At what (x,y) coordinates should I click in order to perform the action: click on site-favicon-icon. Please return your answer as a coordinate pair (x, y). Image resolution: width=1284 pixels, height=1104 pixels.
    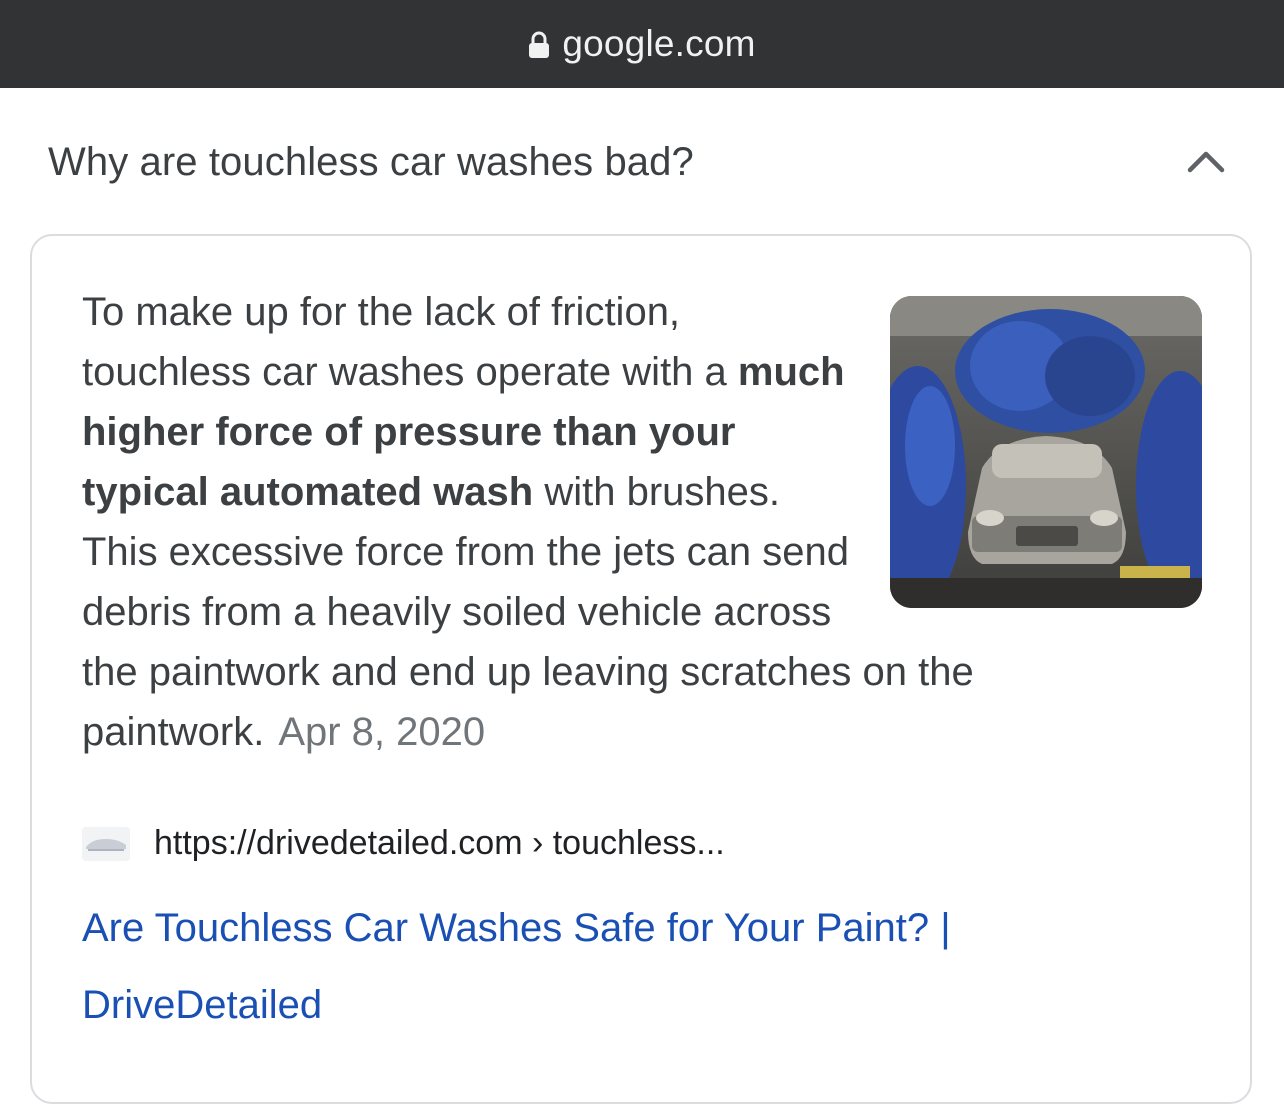
    Looking at the image, I should click on (106, 843).